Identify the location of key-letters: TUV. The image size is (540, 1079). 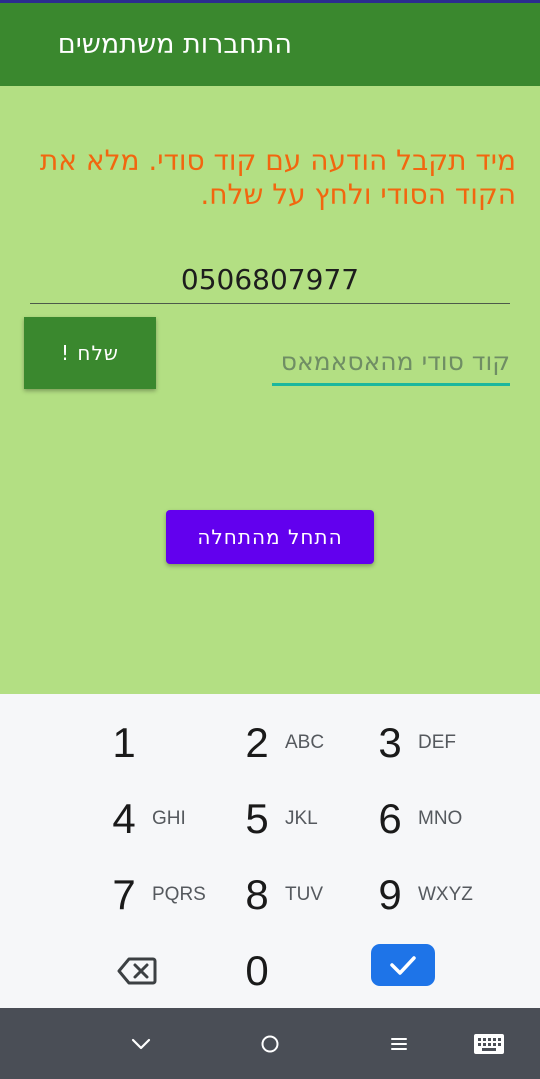
(304, 894).